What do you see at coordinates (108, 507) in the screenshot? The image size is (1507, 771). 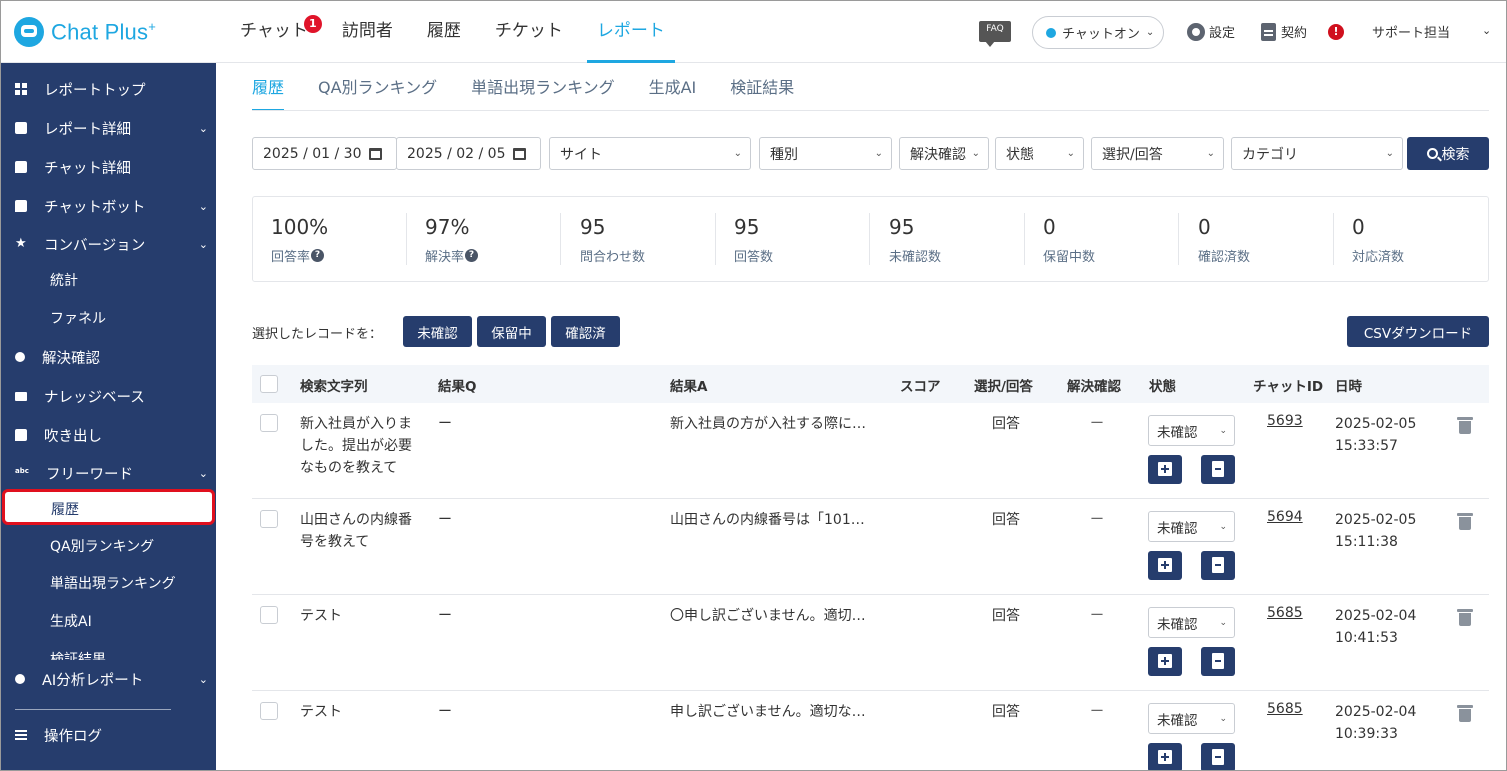 I see `sidebar-subitem-history-selected: 履歴` at bounding box center [108, 507].